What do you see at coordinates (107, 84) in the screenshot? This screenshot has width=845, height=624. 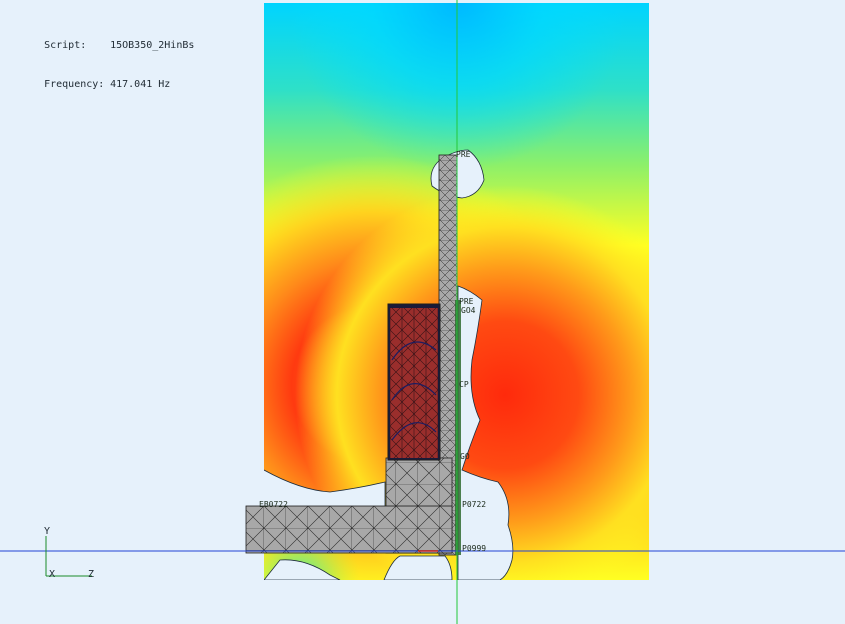 I see `frequency-row: Frequency: 417.041 Hz` at bounding box center [107, 84].